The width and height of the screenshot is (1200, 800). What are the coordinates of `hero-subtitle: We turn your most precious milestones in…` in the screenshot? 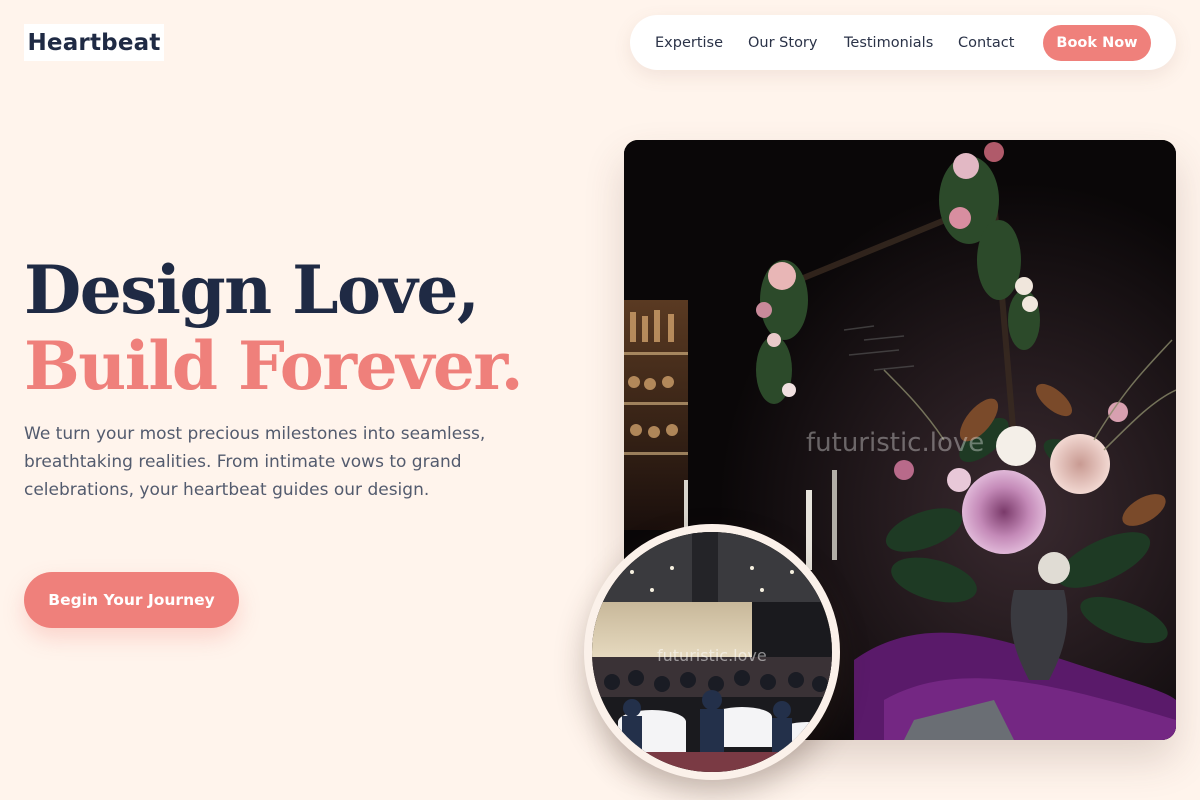 It's located at (255, 462).